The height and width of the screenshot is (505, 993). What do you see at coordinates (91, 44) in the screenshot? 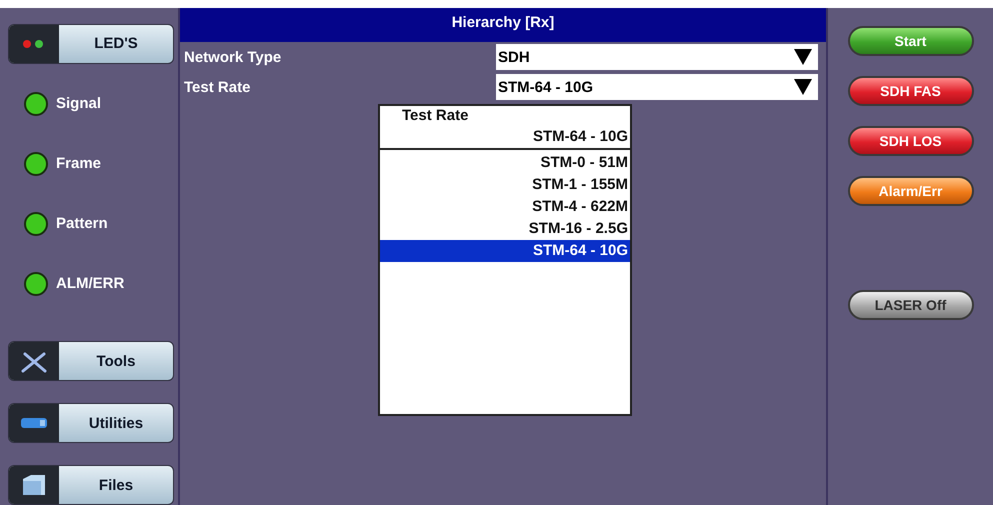
I see `leds-button: LED'S` at bounding box center [91, 44].